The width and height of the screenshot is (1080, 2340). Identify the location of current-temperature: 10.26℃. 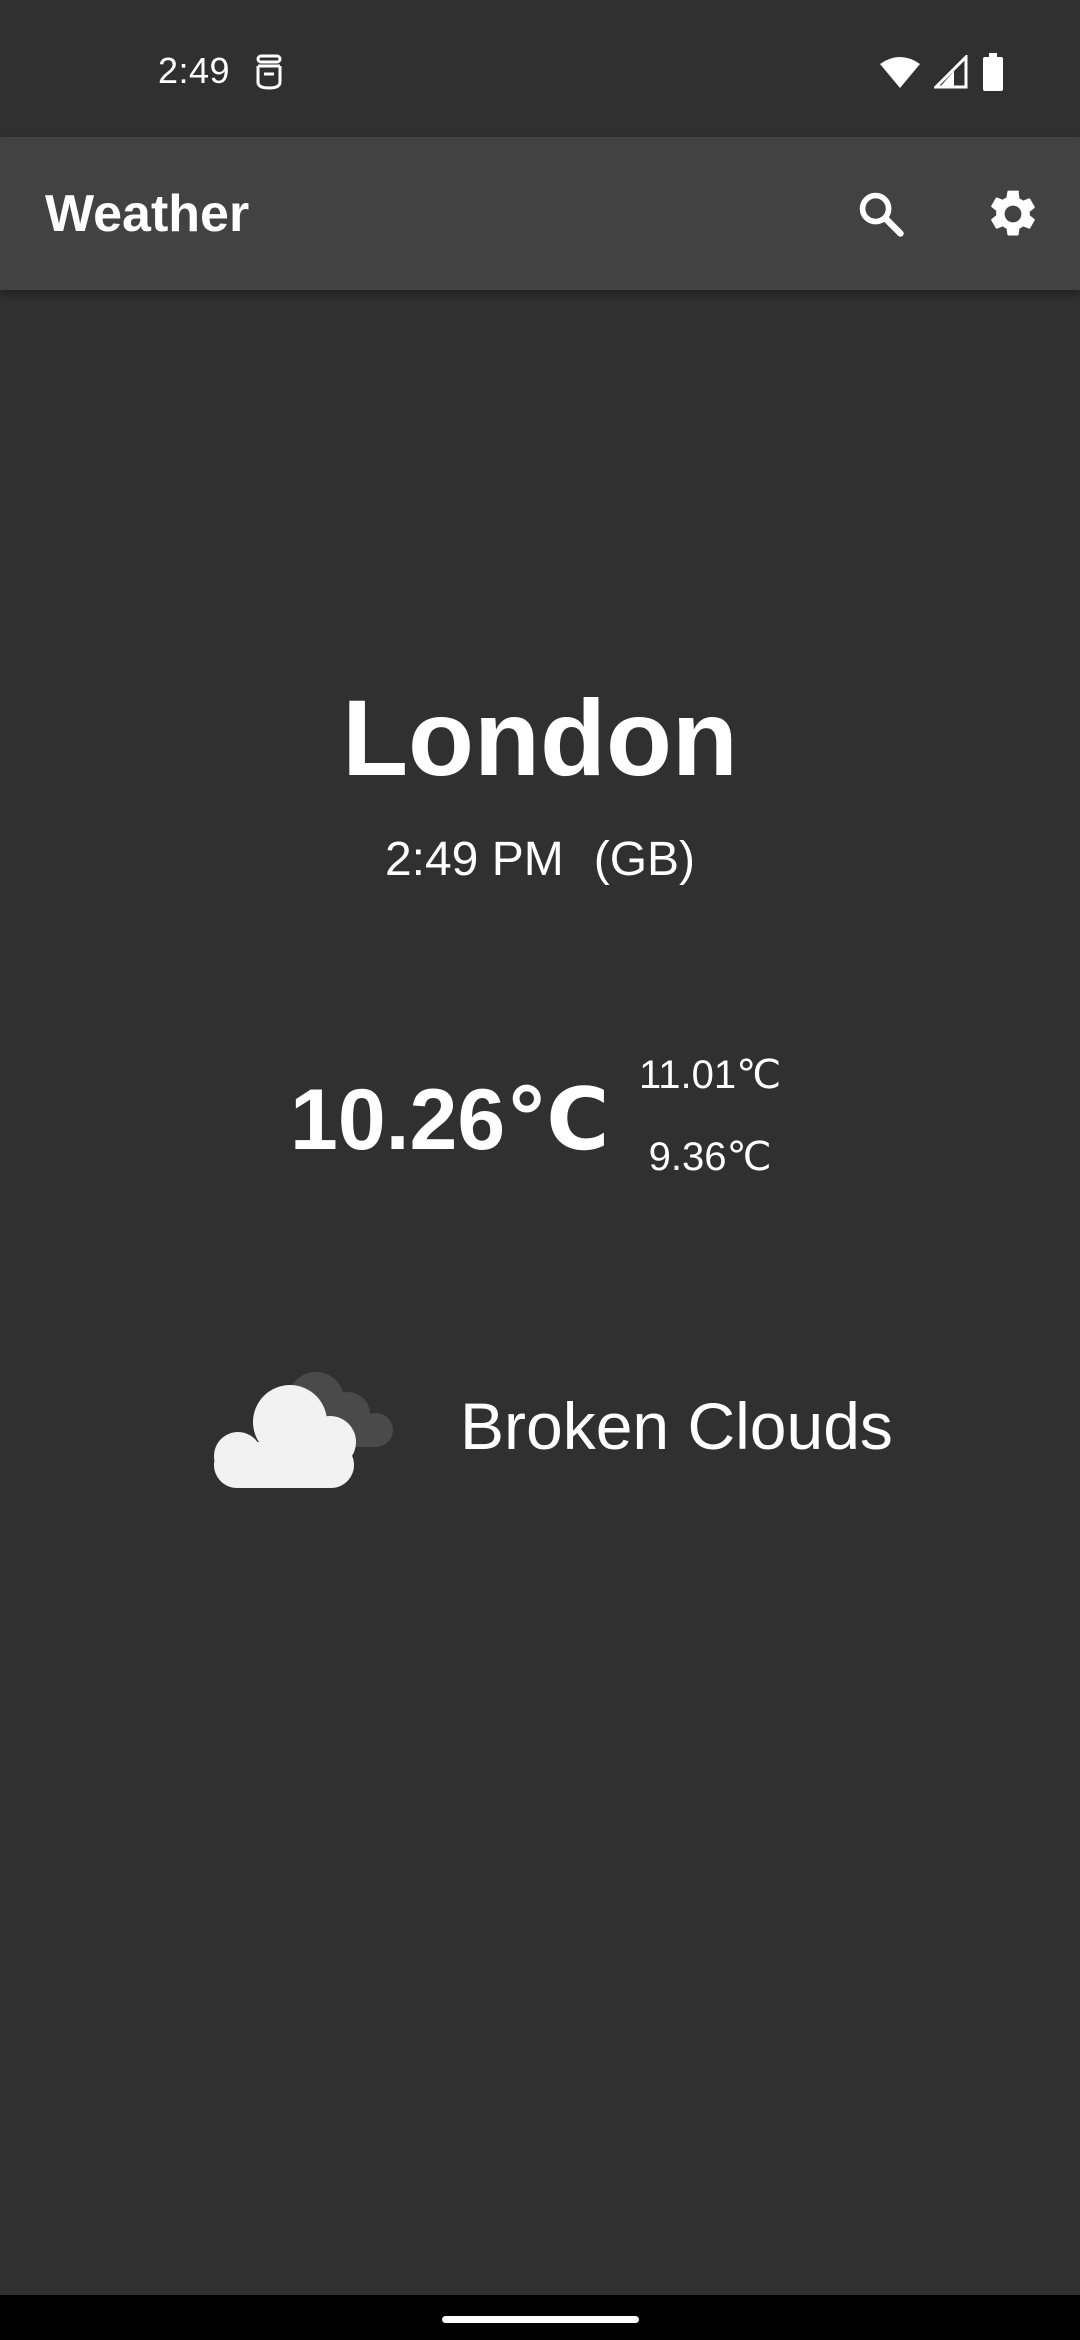
(450, 1120).